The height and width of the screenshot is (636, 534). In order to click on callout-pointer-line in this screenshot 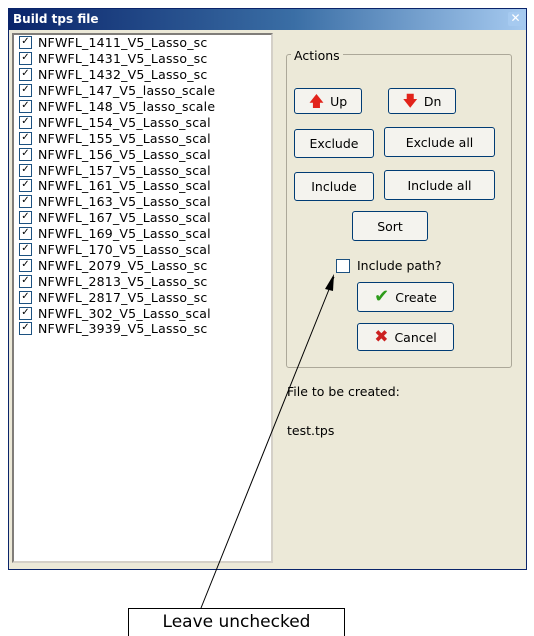, I will do `click(267, 441)`.